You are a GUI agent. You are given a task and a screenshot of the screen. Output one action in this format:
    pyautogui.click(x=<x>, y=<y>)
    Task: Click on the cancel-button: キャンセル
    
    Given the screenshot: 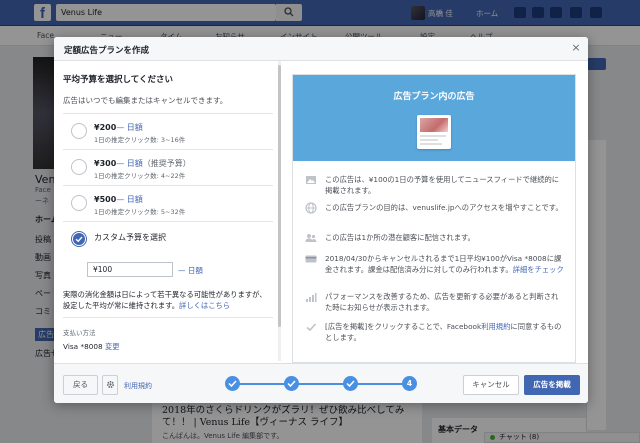 What is the action you would take?
    pyautogui.click(x=491, y=385)
    